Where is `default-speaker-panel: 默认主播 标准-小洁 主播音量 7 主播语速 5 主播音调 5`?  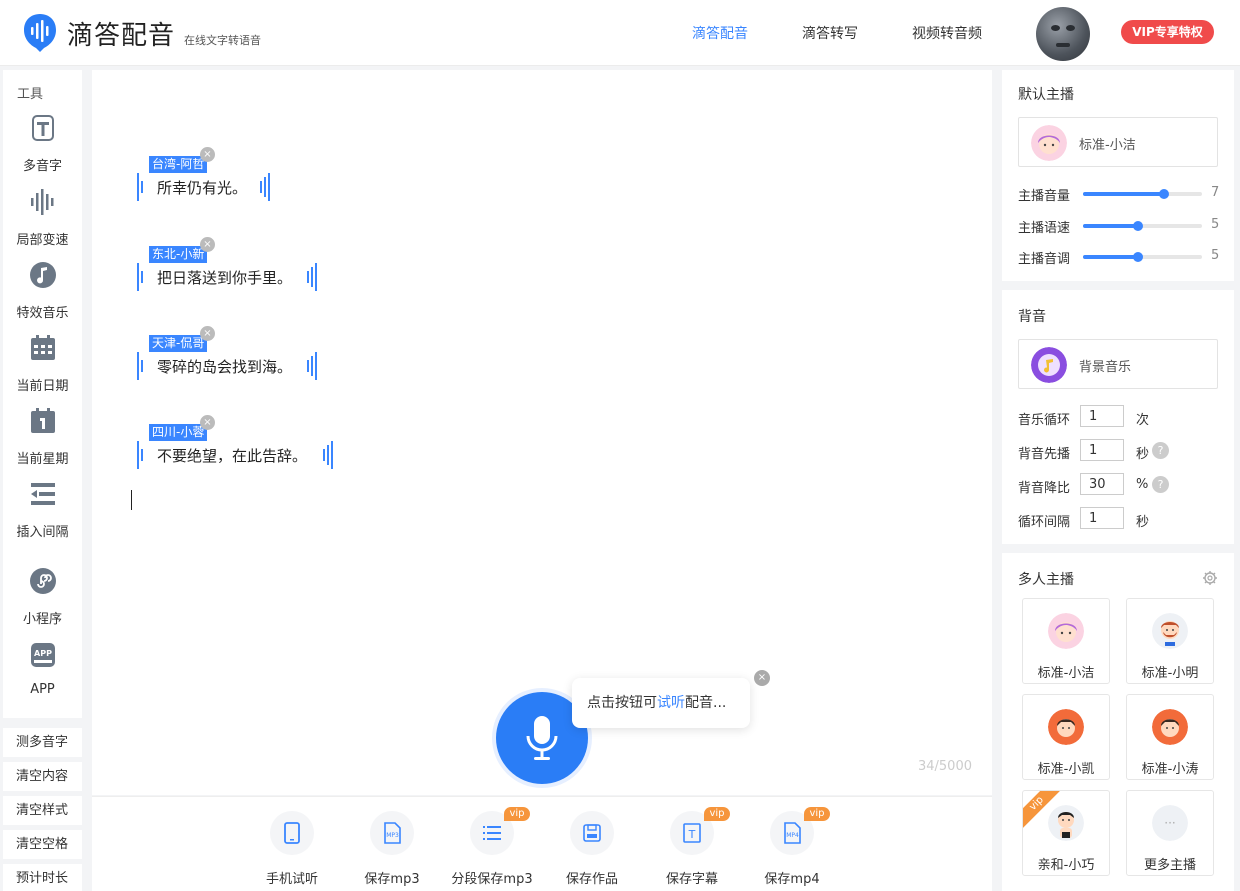 default-speaker-panel: 默认主播 标准-小洁 主播音量 7 主播语速 5 主播音调 5 is located at coordinates (1118, 175).